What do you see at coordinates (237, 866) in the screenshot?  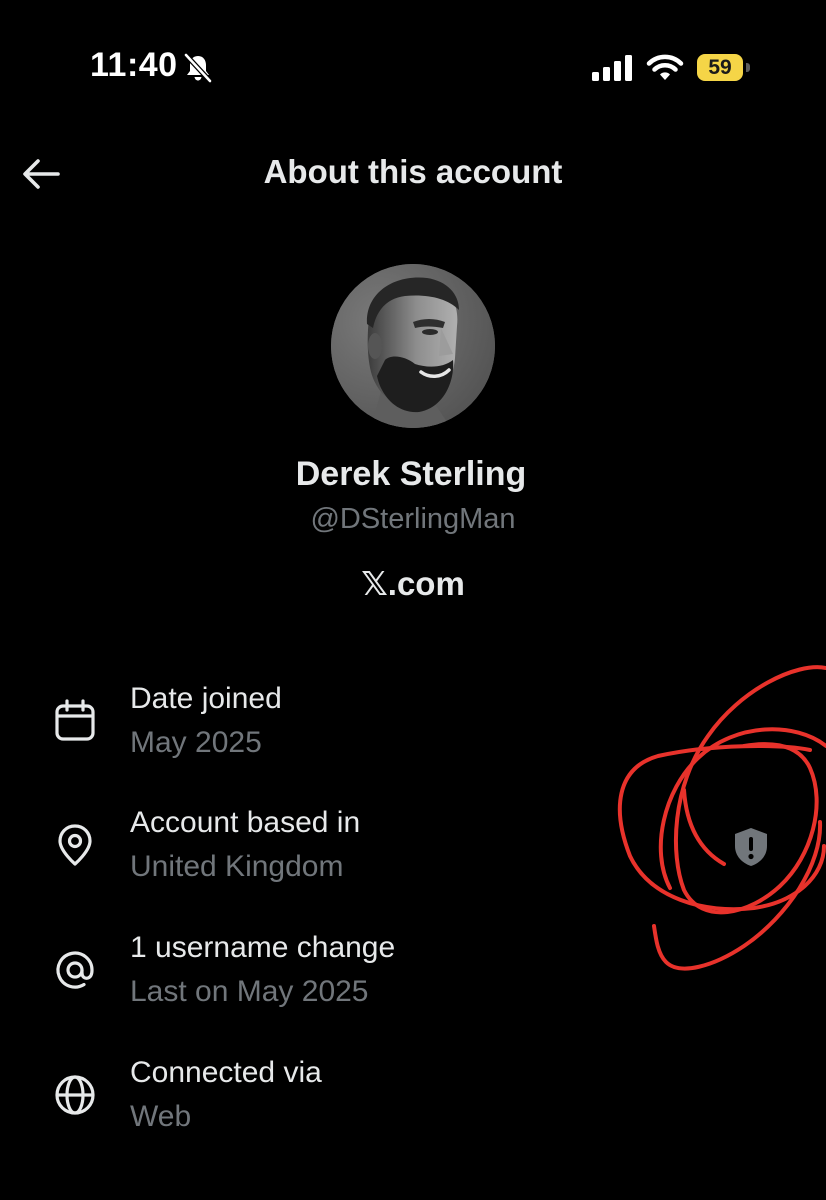 I see `detail-value: United Kingdom` at bounding box center [237, 866].